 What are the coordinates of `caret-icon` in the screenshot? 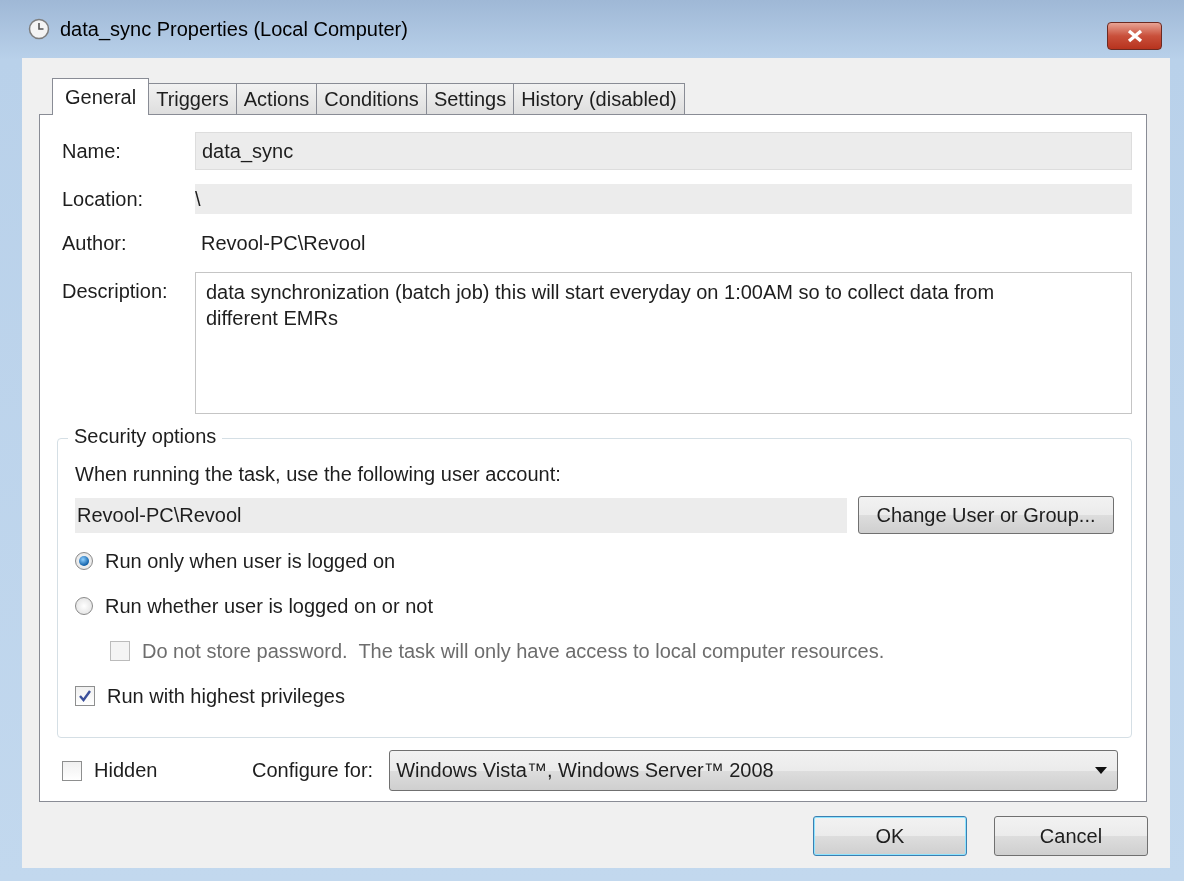 It's located at (1101, 770).